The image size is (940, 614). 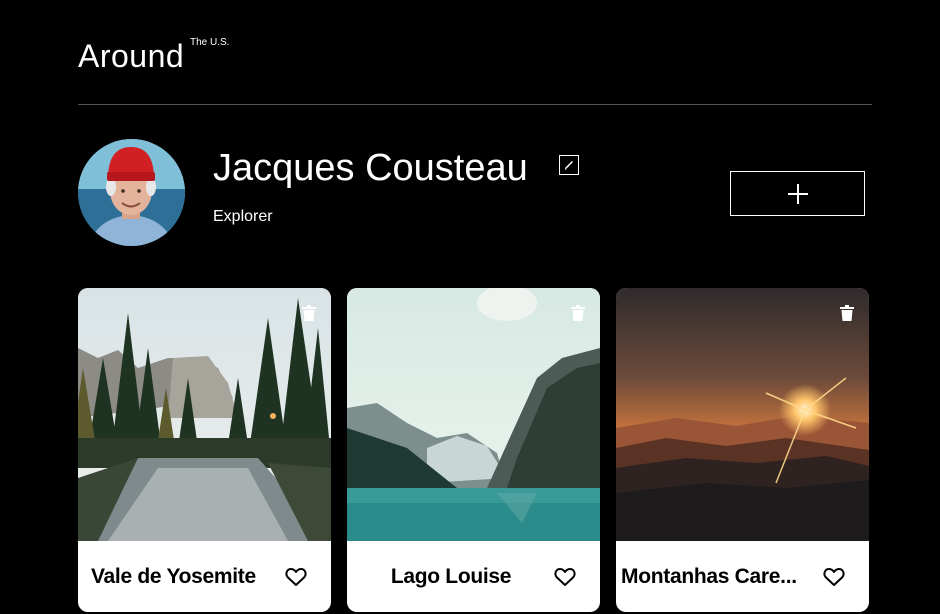 I want to click on add-card-button, so click(x=797, y=193).